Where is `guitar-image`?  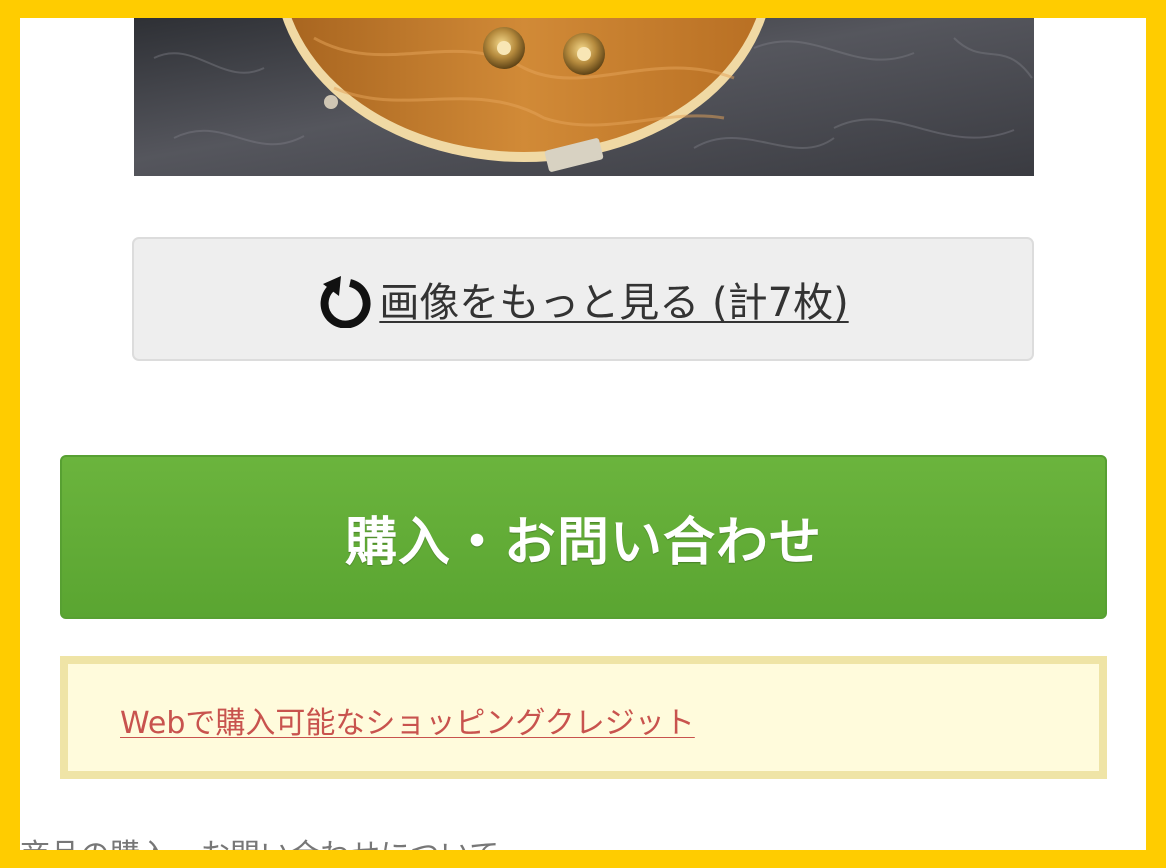 guitar-image is located at coordinates (584, 97).